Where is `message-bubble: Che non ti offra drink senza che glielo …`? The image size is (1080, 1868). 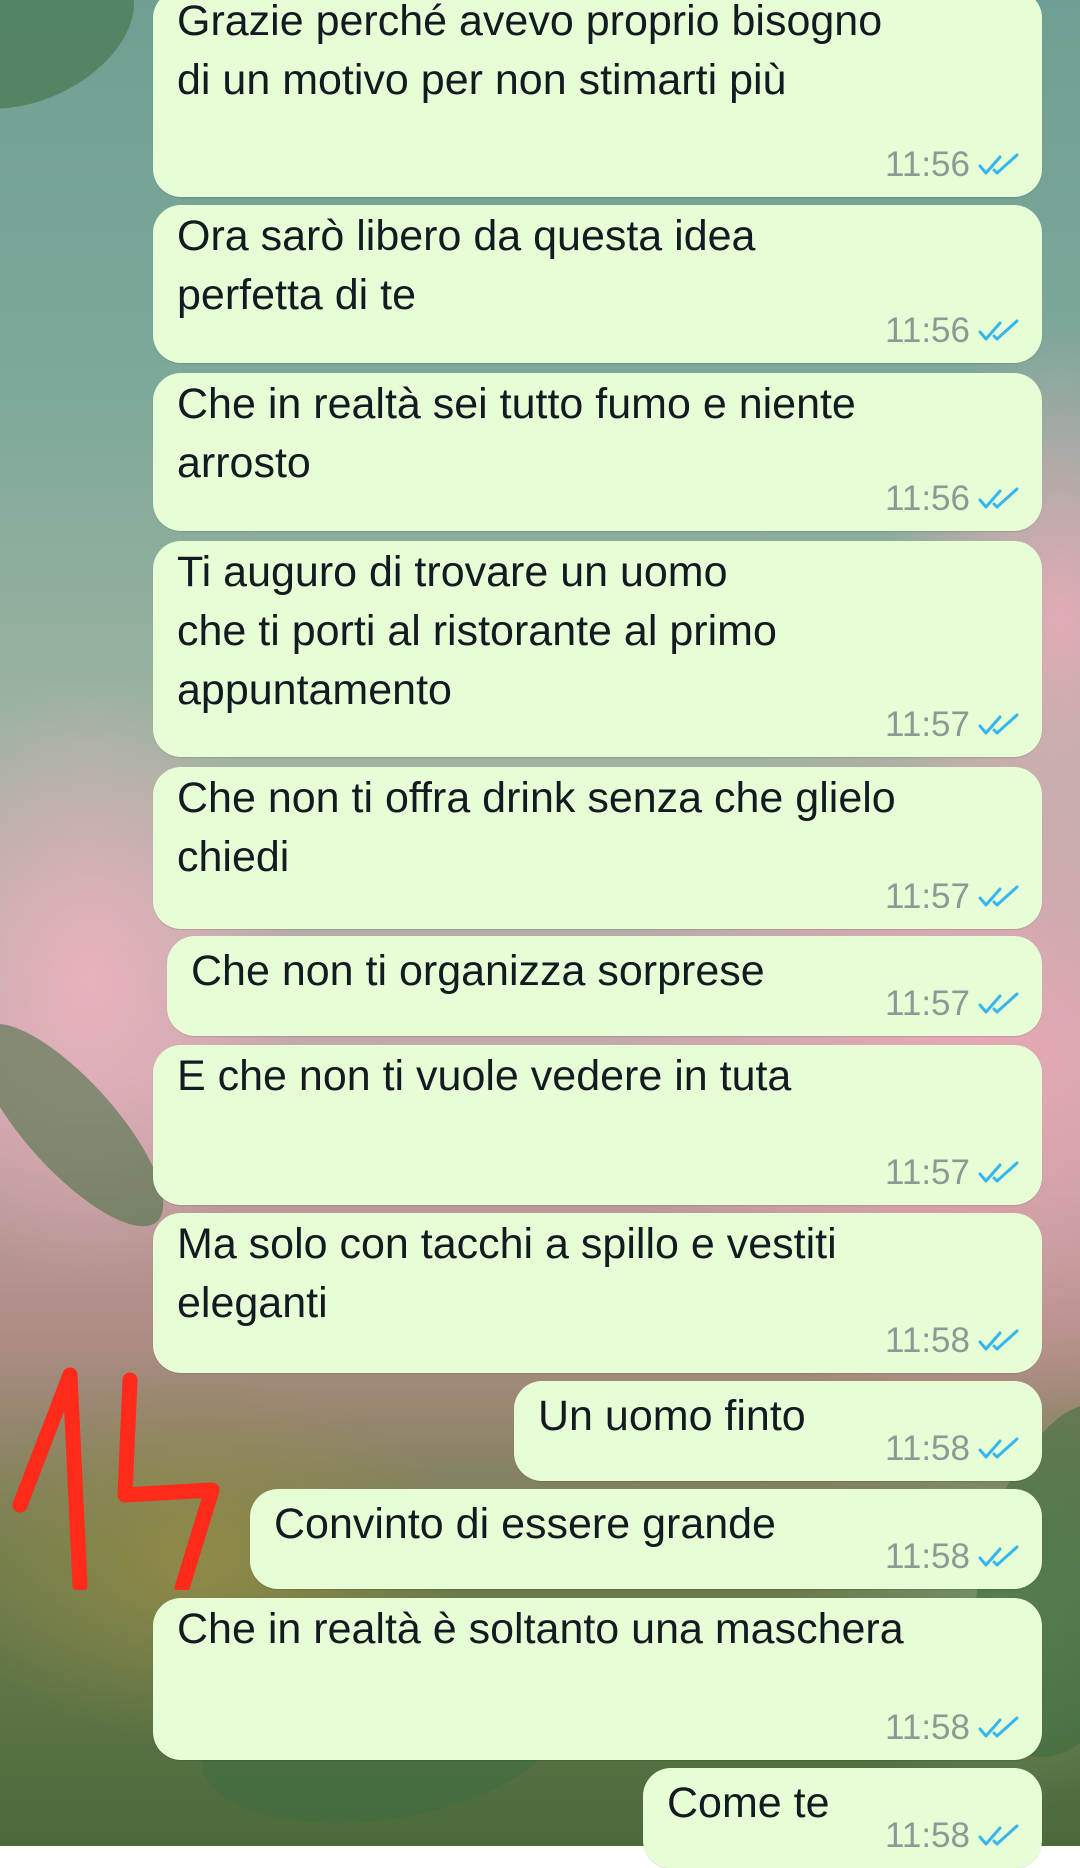 message-bubble: Che non ti offra drink senza che glielo … is located at coordinates (597, 848).